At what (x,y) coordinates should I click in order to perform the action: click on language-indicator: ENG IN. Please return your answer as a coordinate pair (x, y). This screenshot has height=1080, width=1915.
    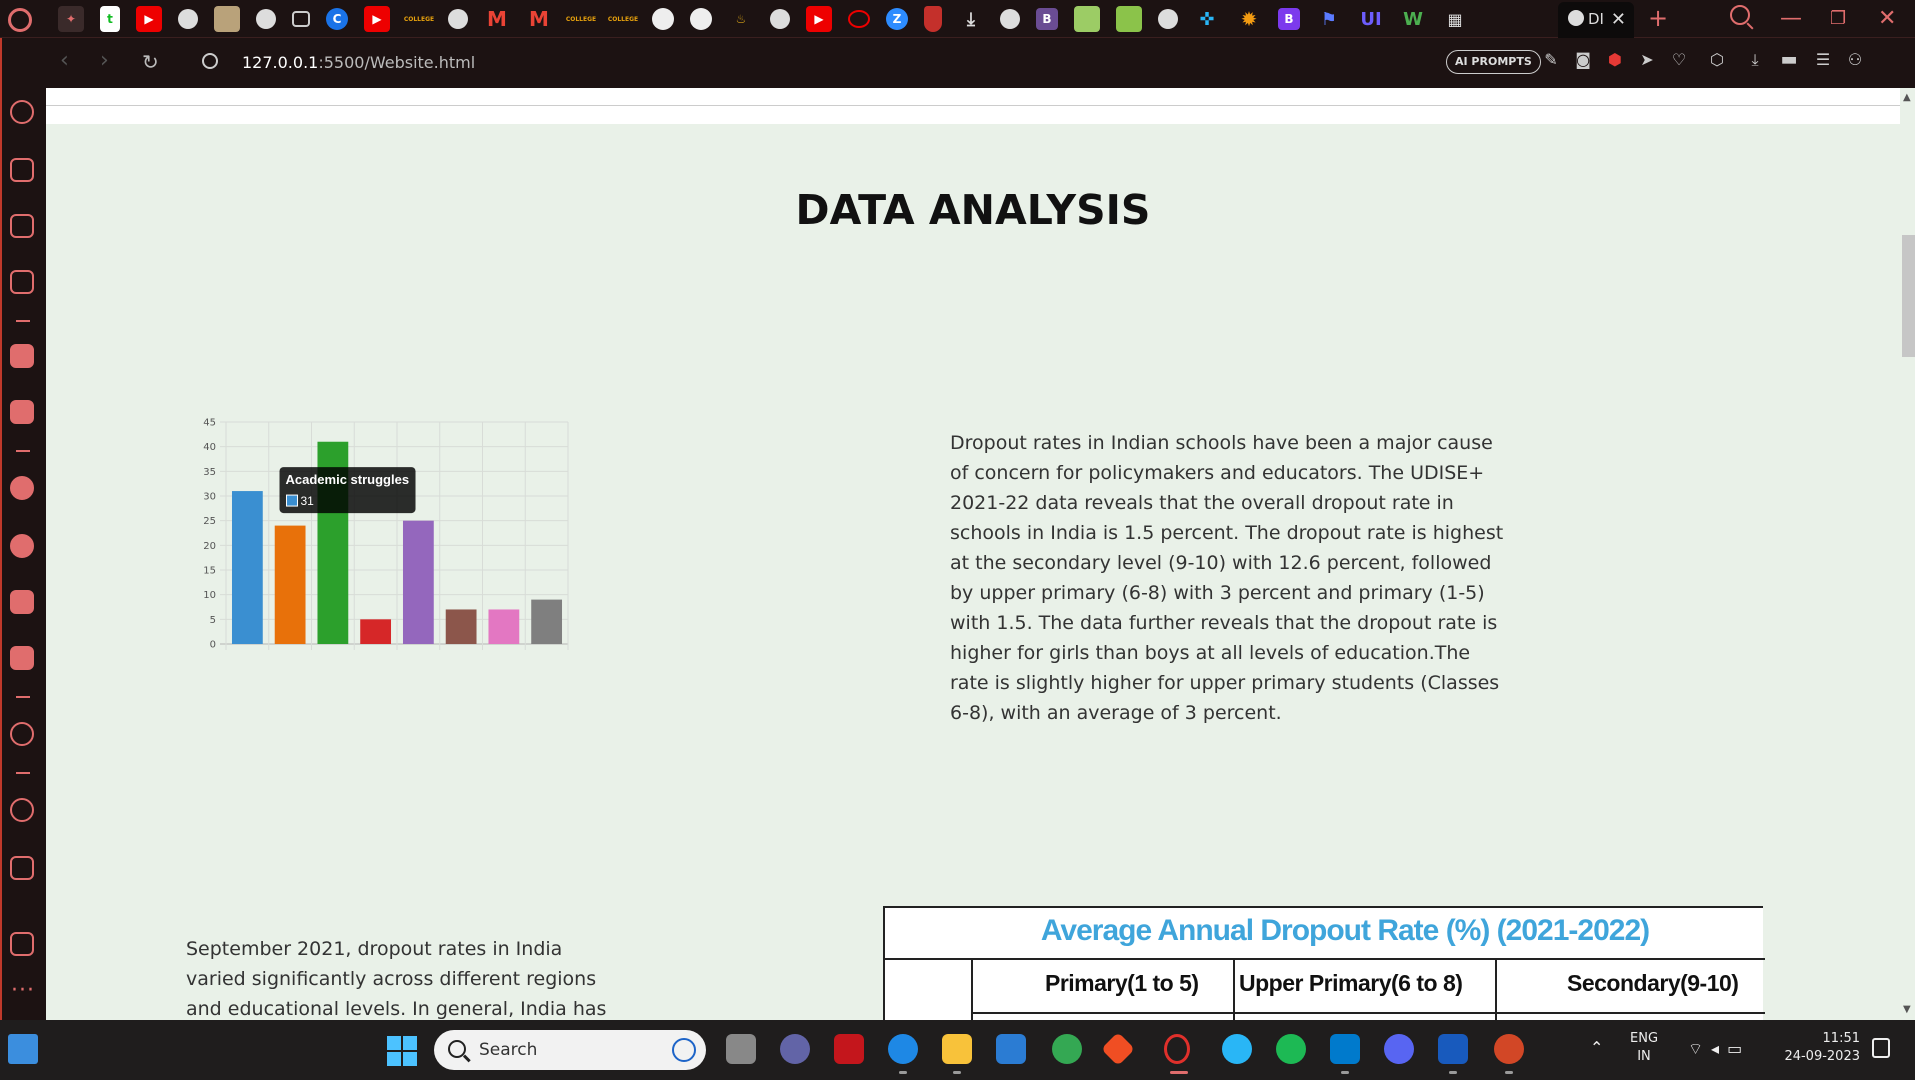
    Looking at the image, I should click on (1644, 1048).